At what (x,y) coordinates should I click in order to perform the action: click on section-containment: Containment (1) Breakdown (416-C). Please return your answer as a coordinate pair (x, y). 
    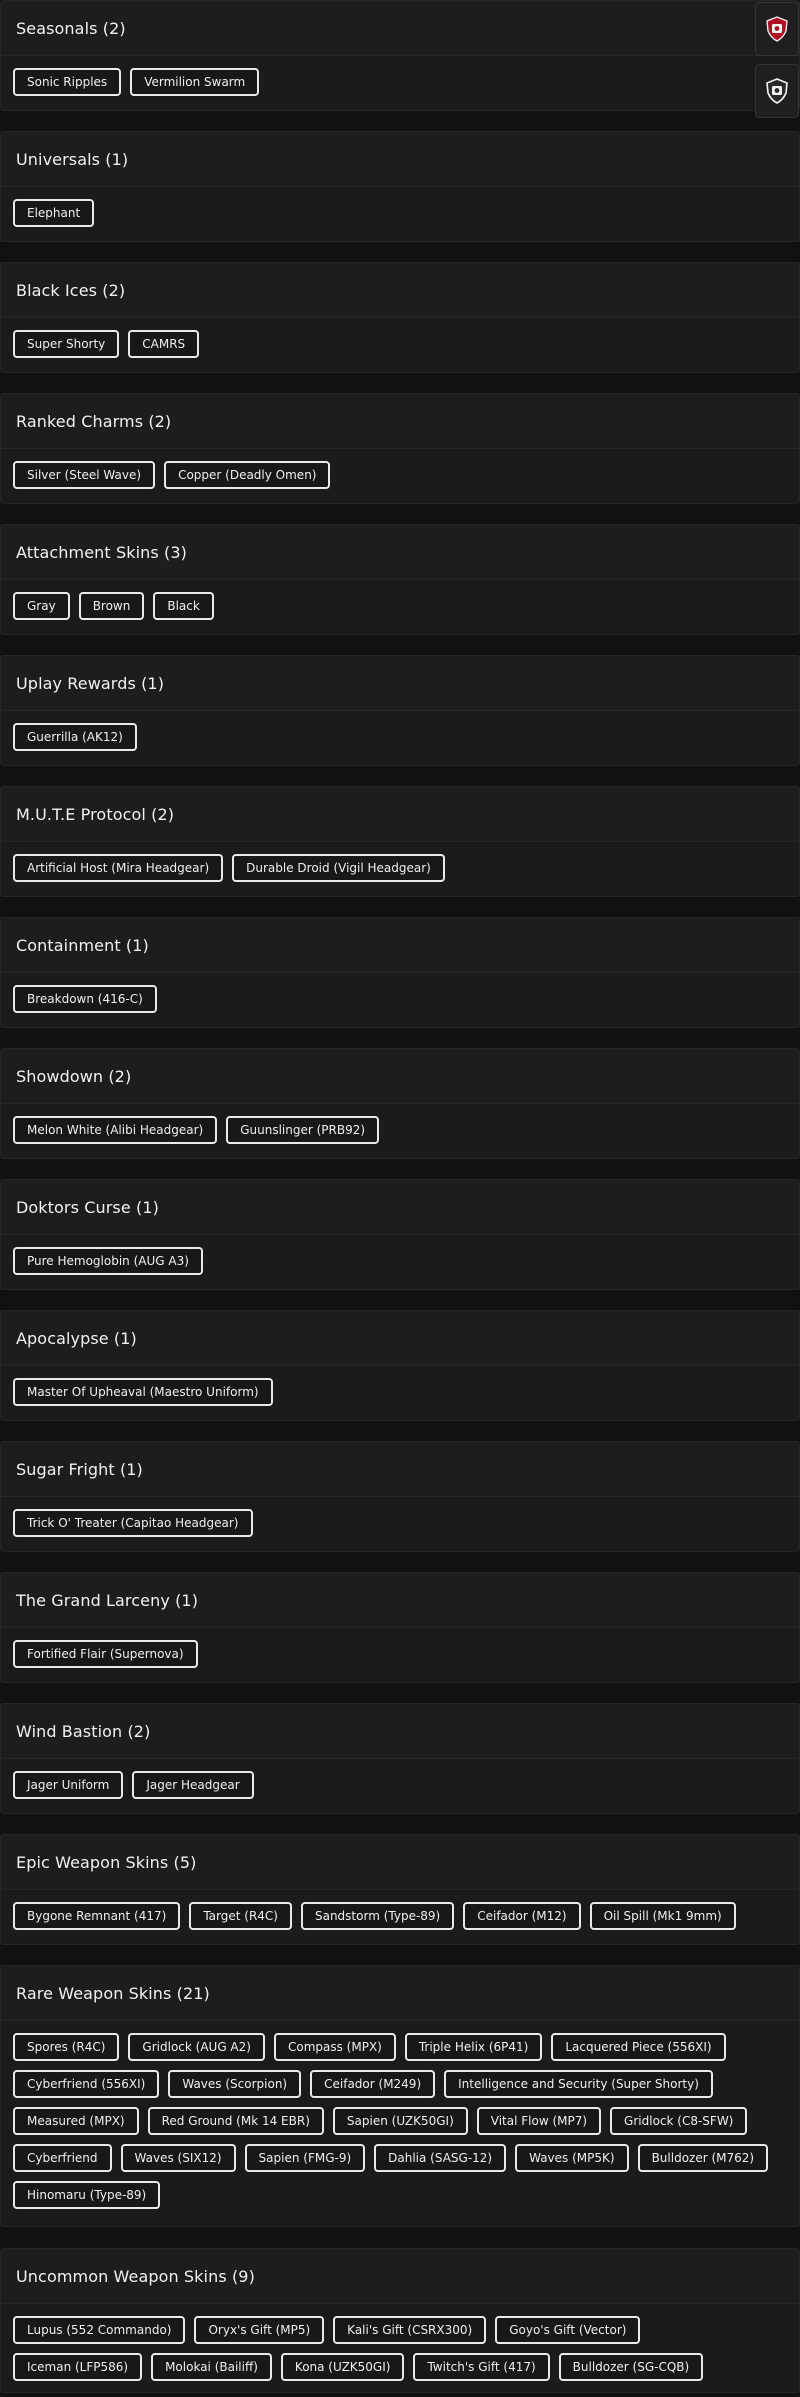
    Looking at the image, I should click on (400, 972).